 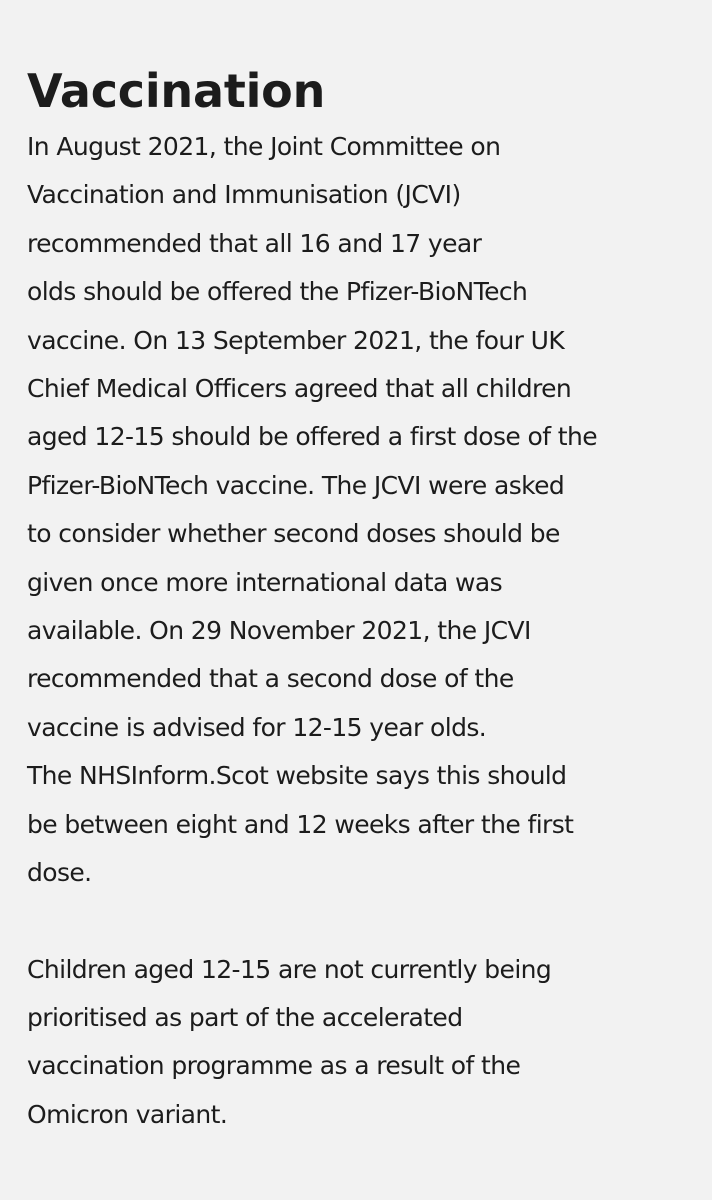 What do you see at coordinates (127, 1114) in the screenshot?
I see `text-line: Omicron variant.` at bounding box center [127, 1114].